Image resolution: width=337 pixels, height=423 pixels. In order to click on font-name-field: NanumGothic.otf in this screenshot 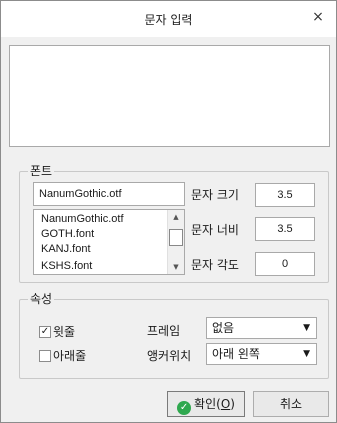, I will do `click(109, 194)`.